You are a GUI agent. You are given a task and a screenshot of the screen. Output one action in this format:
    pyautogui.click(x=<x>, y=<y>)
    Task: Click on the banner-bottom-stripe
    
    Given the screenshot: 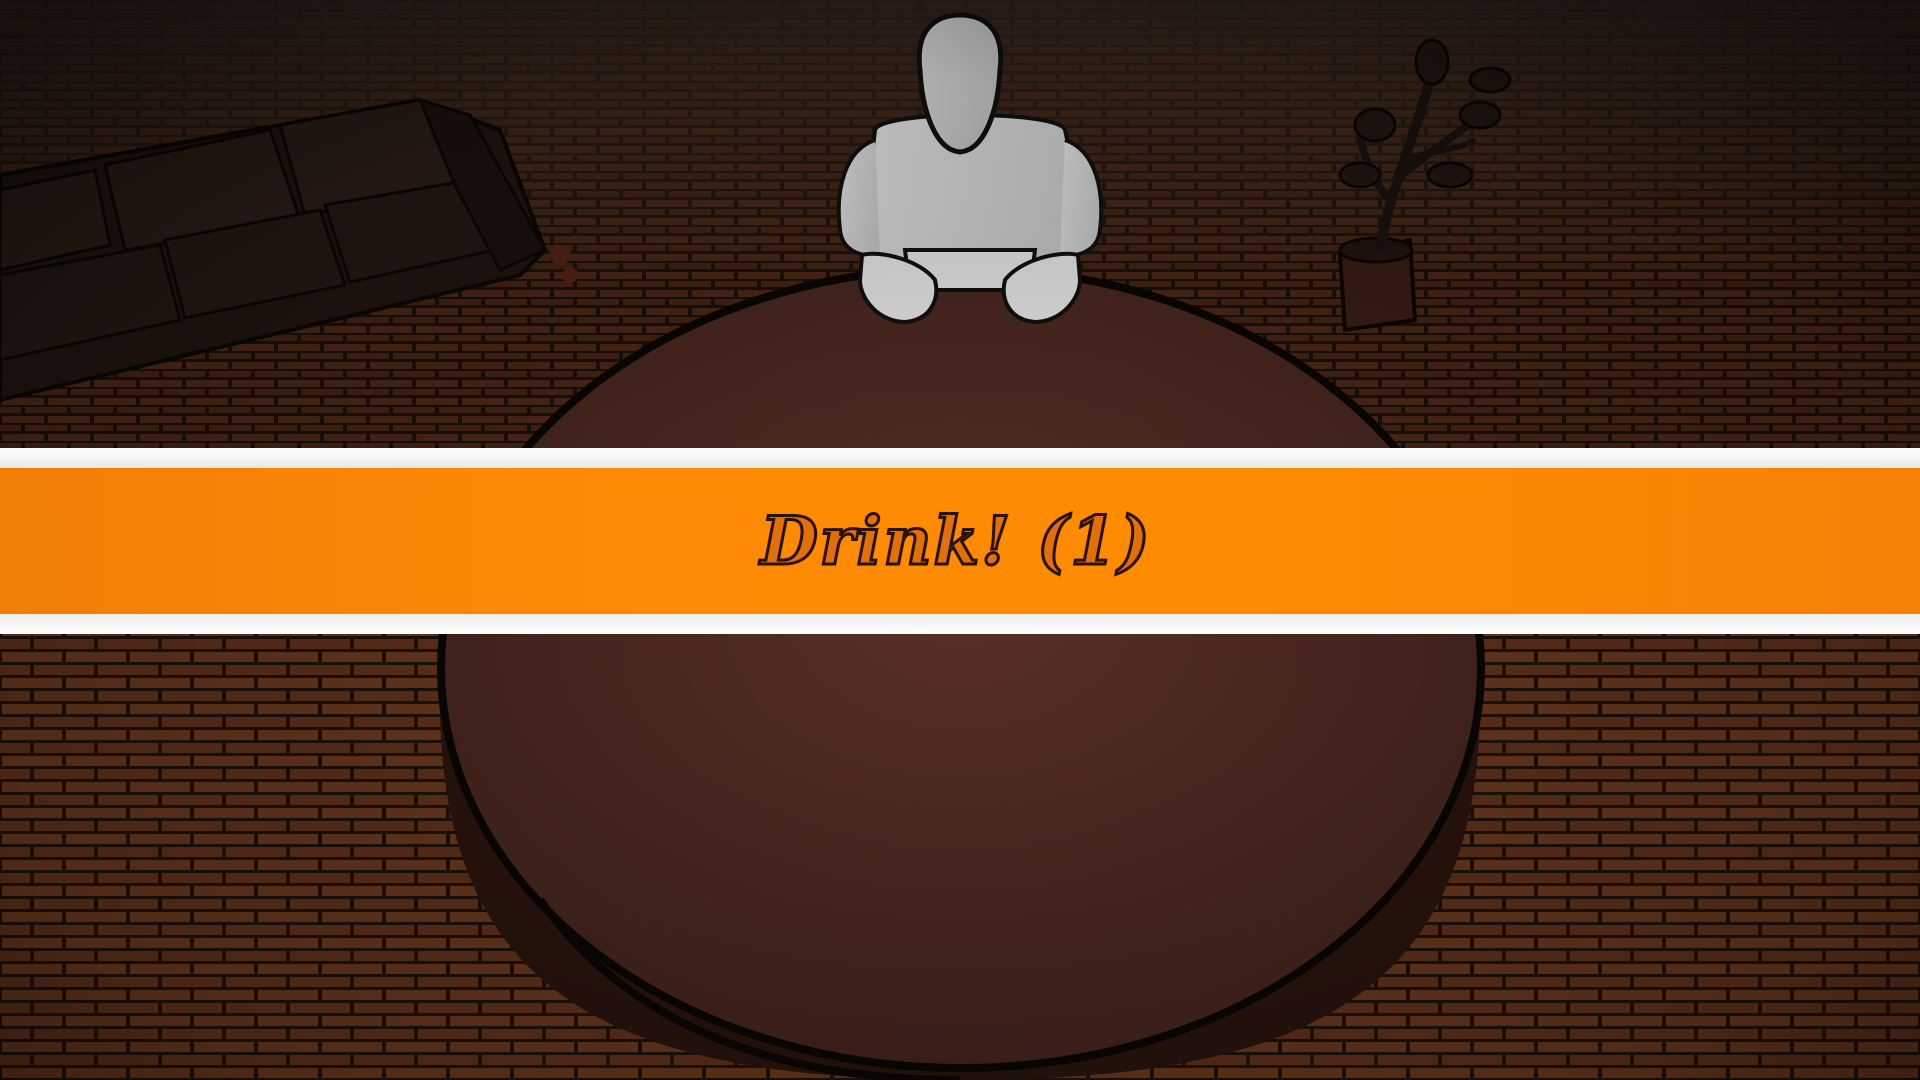 What is the action you would take?
    pyautogui.click(x=960, y=624)
    